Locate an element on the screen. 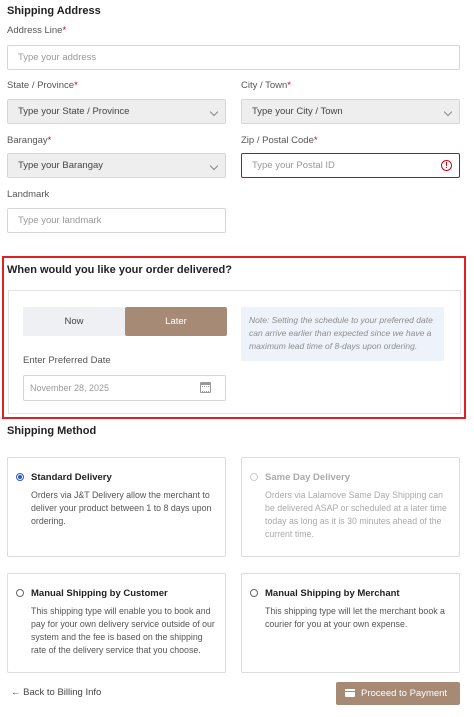 The image size is (474, 717). state-select-value: Type your State / Province is located at coordinates (74, 111).